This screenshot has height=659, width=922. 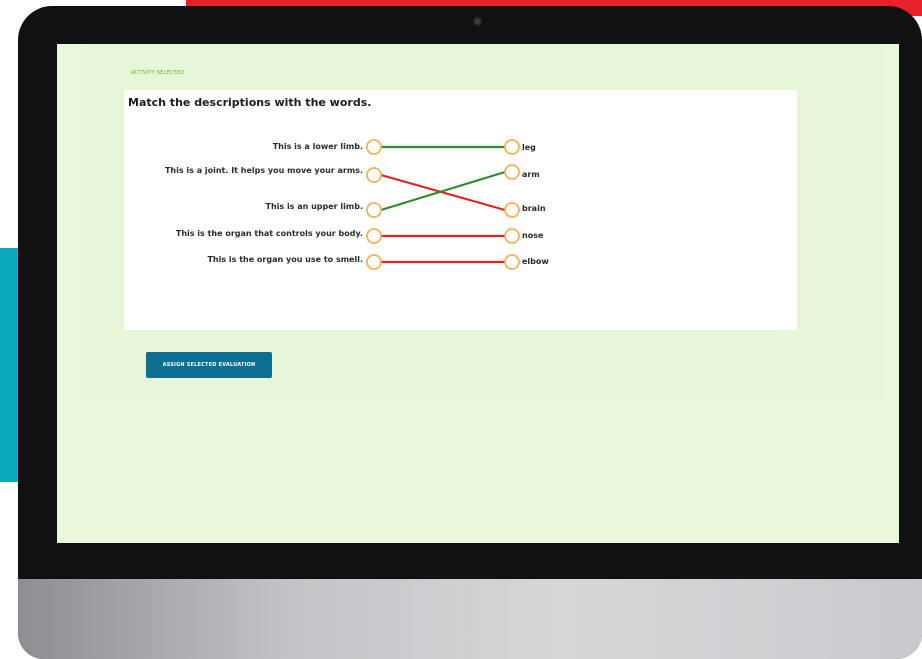 I want to click on webcam-icon, so click(x=477, y=21).